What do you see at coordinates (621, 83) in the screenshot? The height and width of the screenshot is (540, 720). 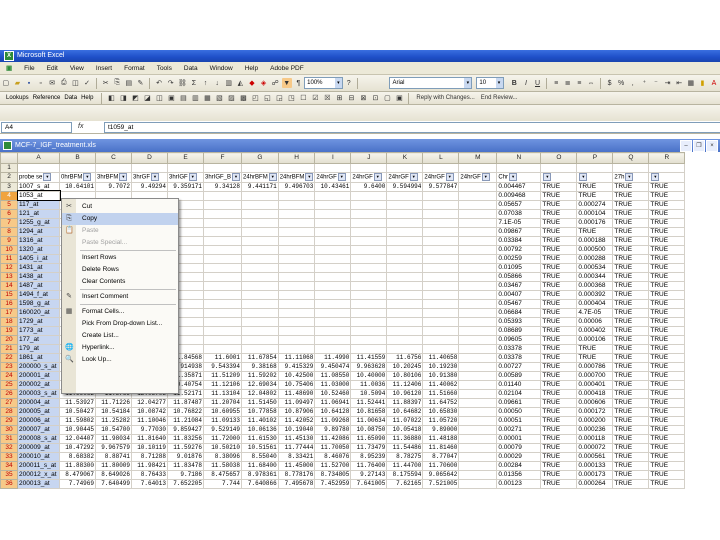 I see `percent-icon: %` at bounding box center [621, 83].